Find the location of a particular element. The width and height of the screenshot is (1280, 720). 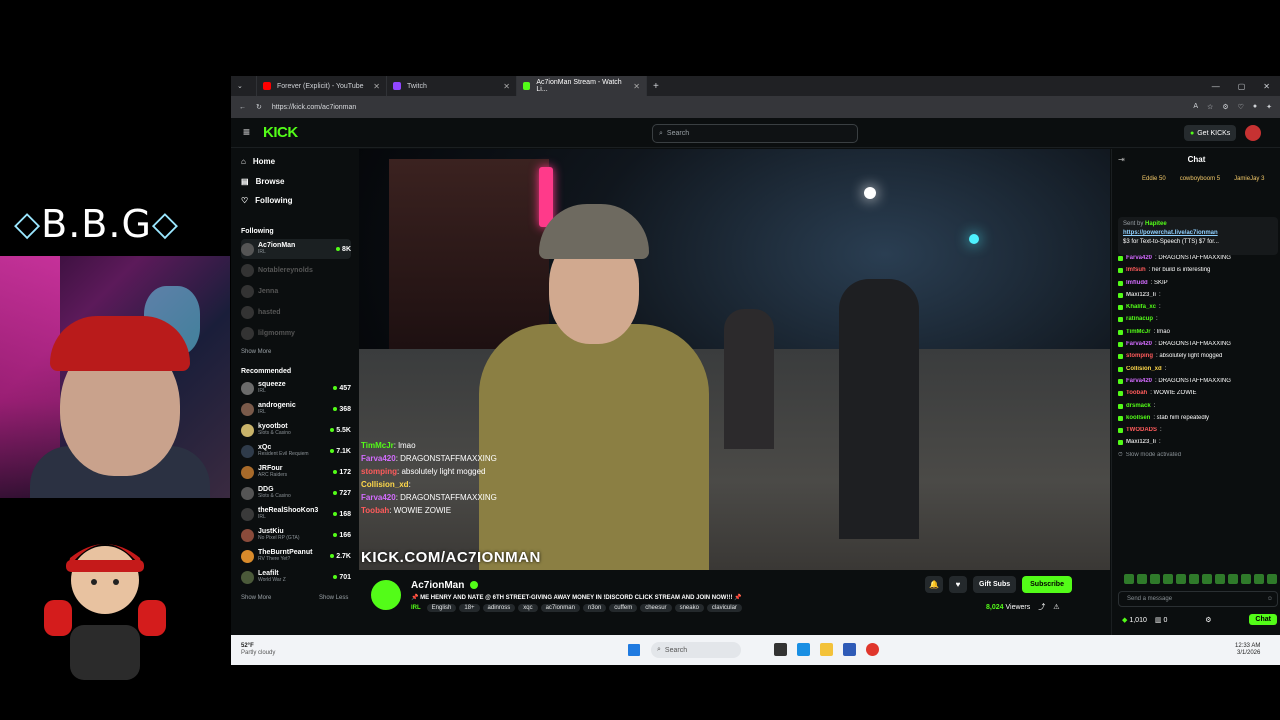

url-field: https://kick.com/ac7ionman is located at coordinates (314, 107).